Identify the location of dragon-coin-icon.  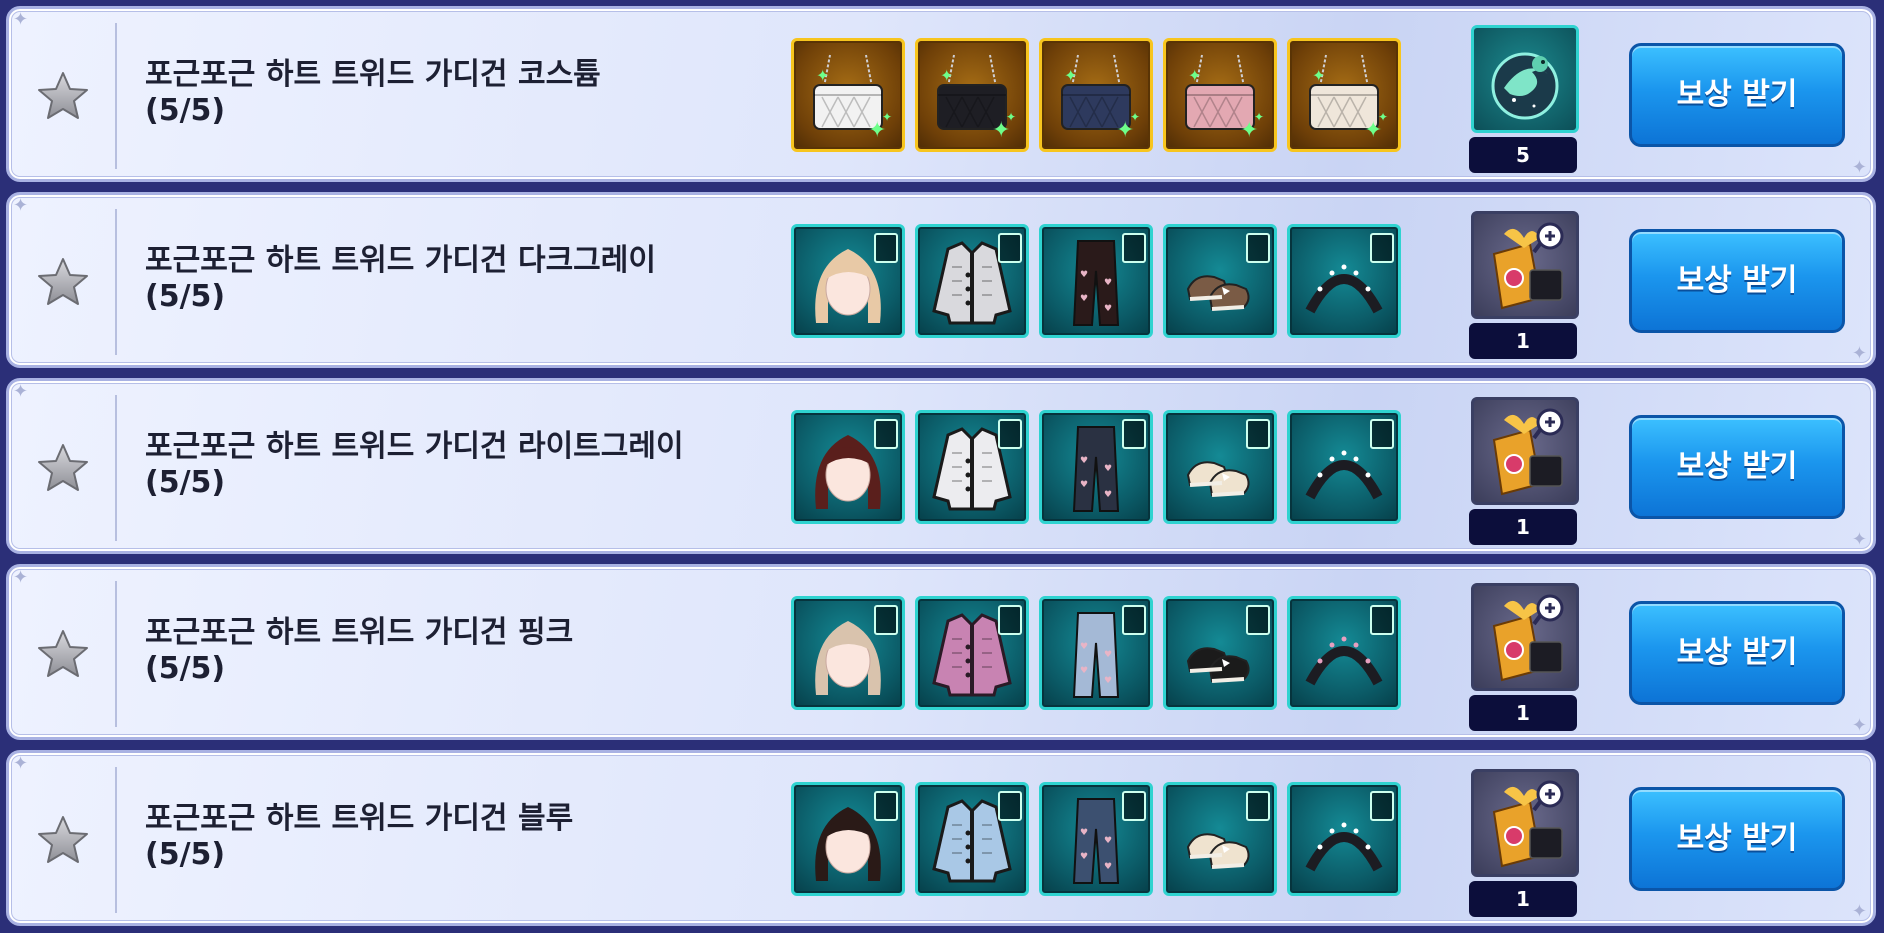
(1525, 86).